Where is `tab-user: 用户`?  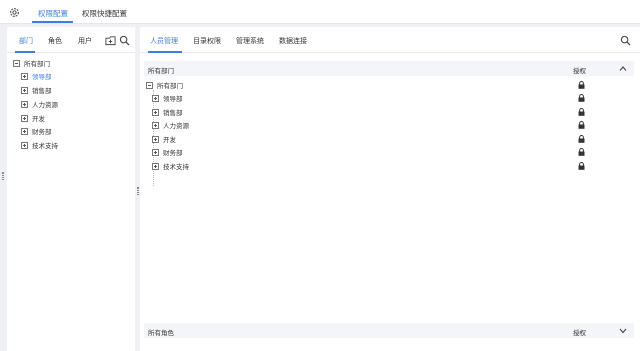 tab-user: 用户 is located at coordinates (85, 41).